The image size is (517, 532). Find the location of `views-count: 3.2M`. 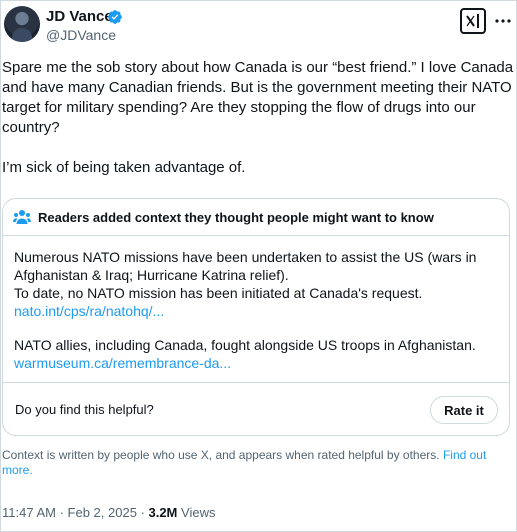

views-count: 3.2M is located at coordinates (163, 512).